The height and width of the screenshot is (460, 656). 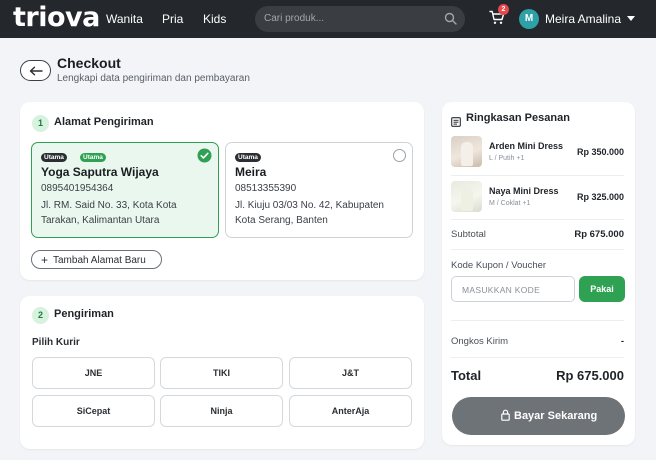 I want to click on cart-count-badge: 2, so click(x=503, y=9).